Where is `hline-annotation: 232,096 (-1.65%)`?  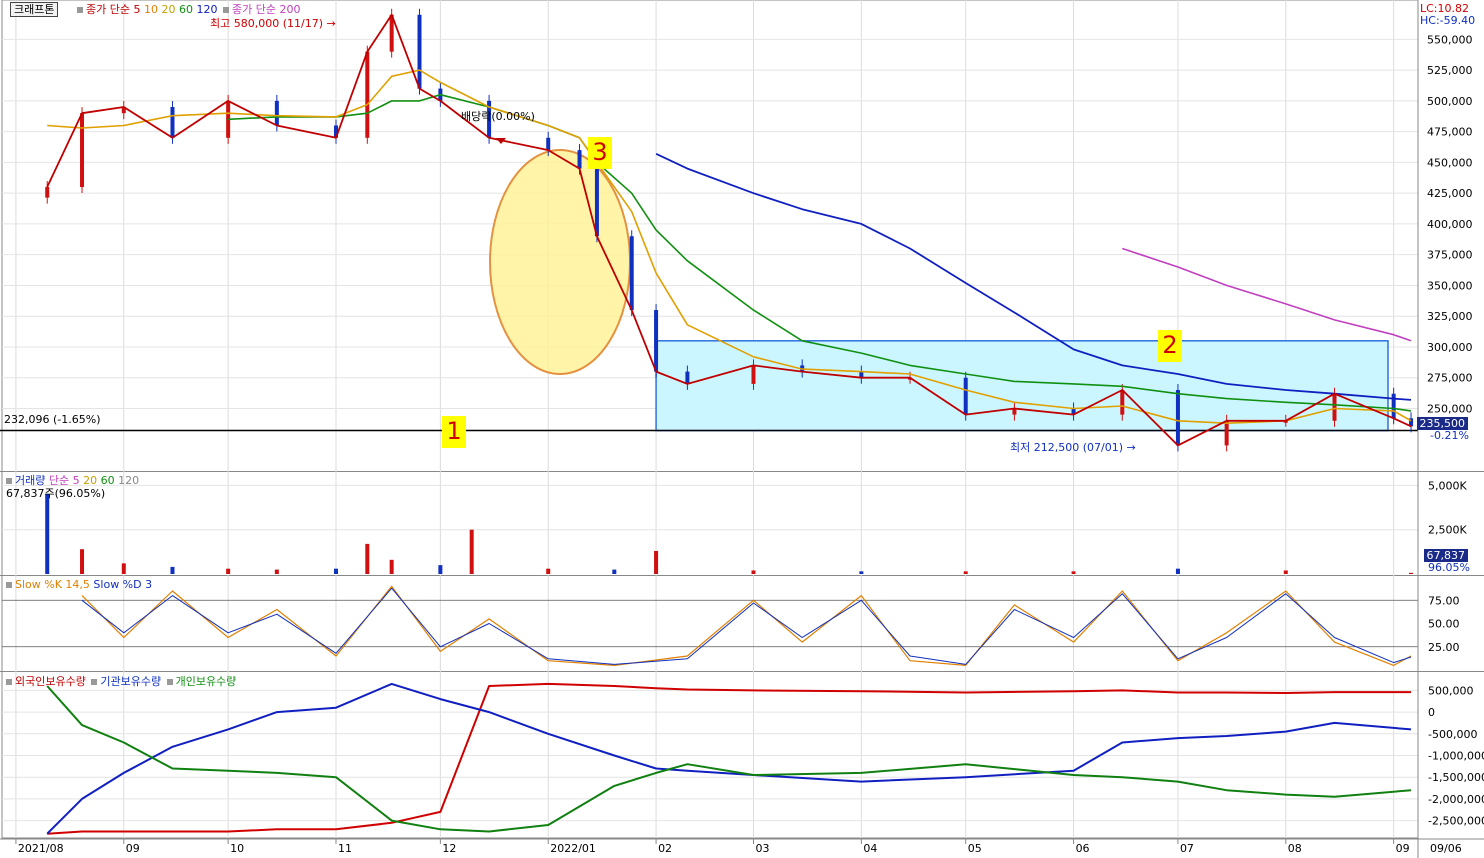
hline-annotation: 232,096 (-1.65%) is located at coordinates (52, 419).